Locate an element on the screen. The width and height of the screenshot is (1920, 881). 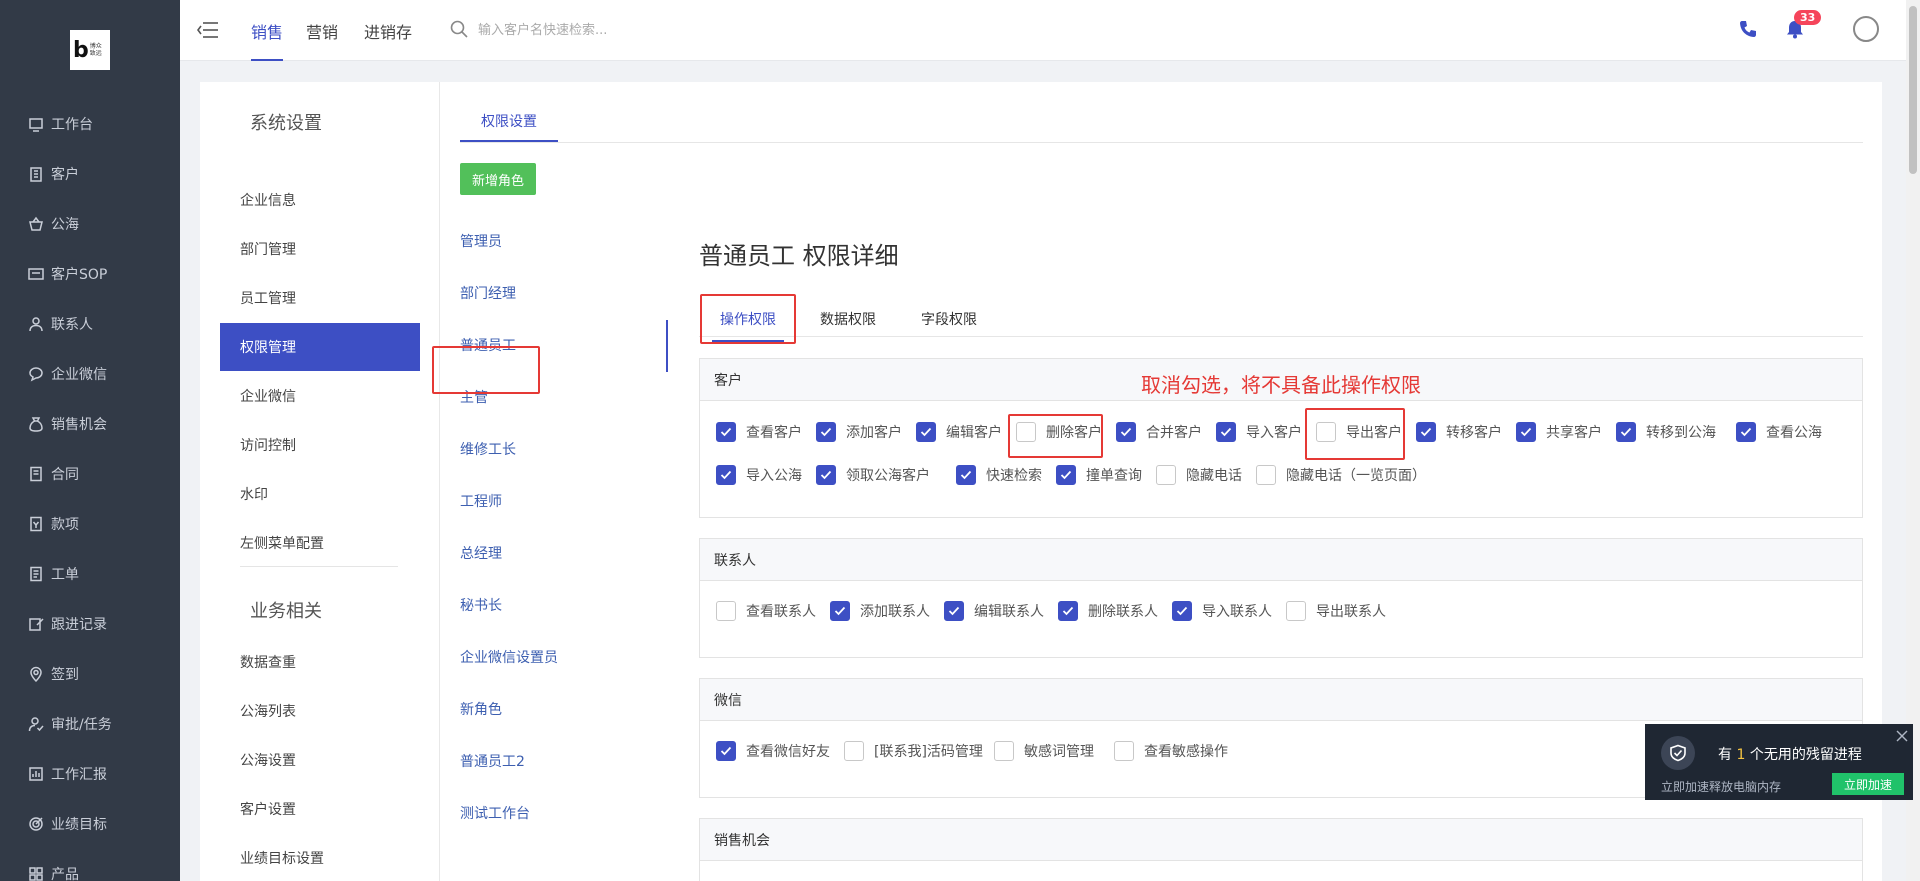
top-tab-marketing: 营销 is located at coordinates (322, 30).